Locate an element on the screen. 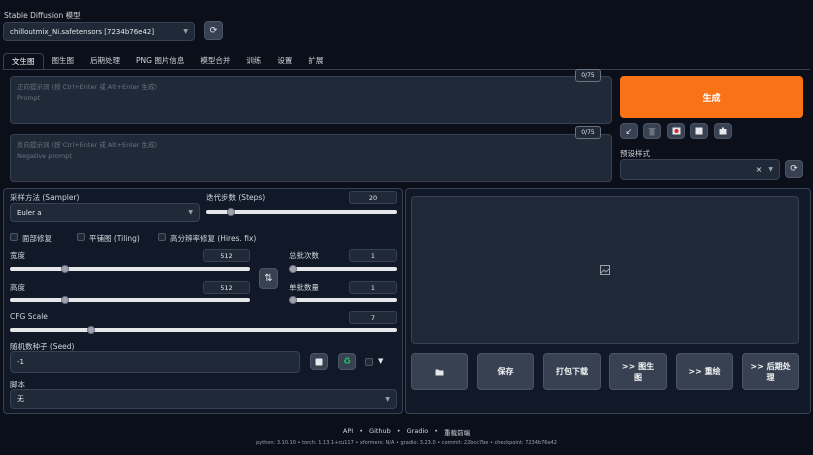 The image size is (813, 455). extra-seed-checkbox is located at coordinates (369, 362).